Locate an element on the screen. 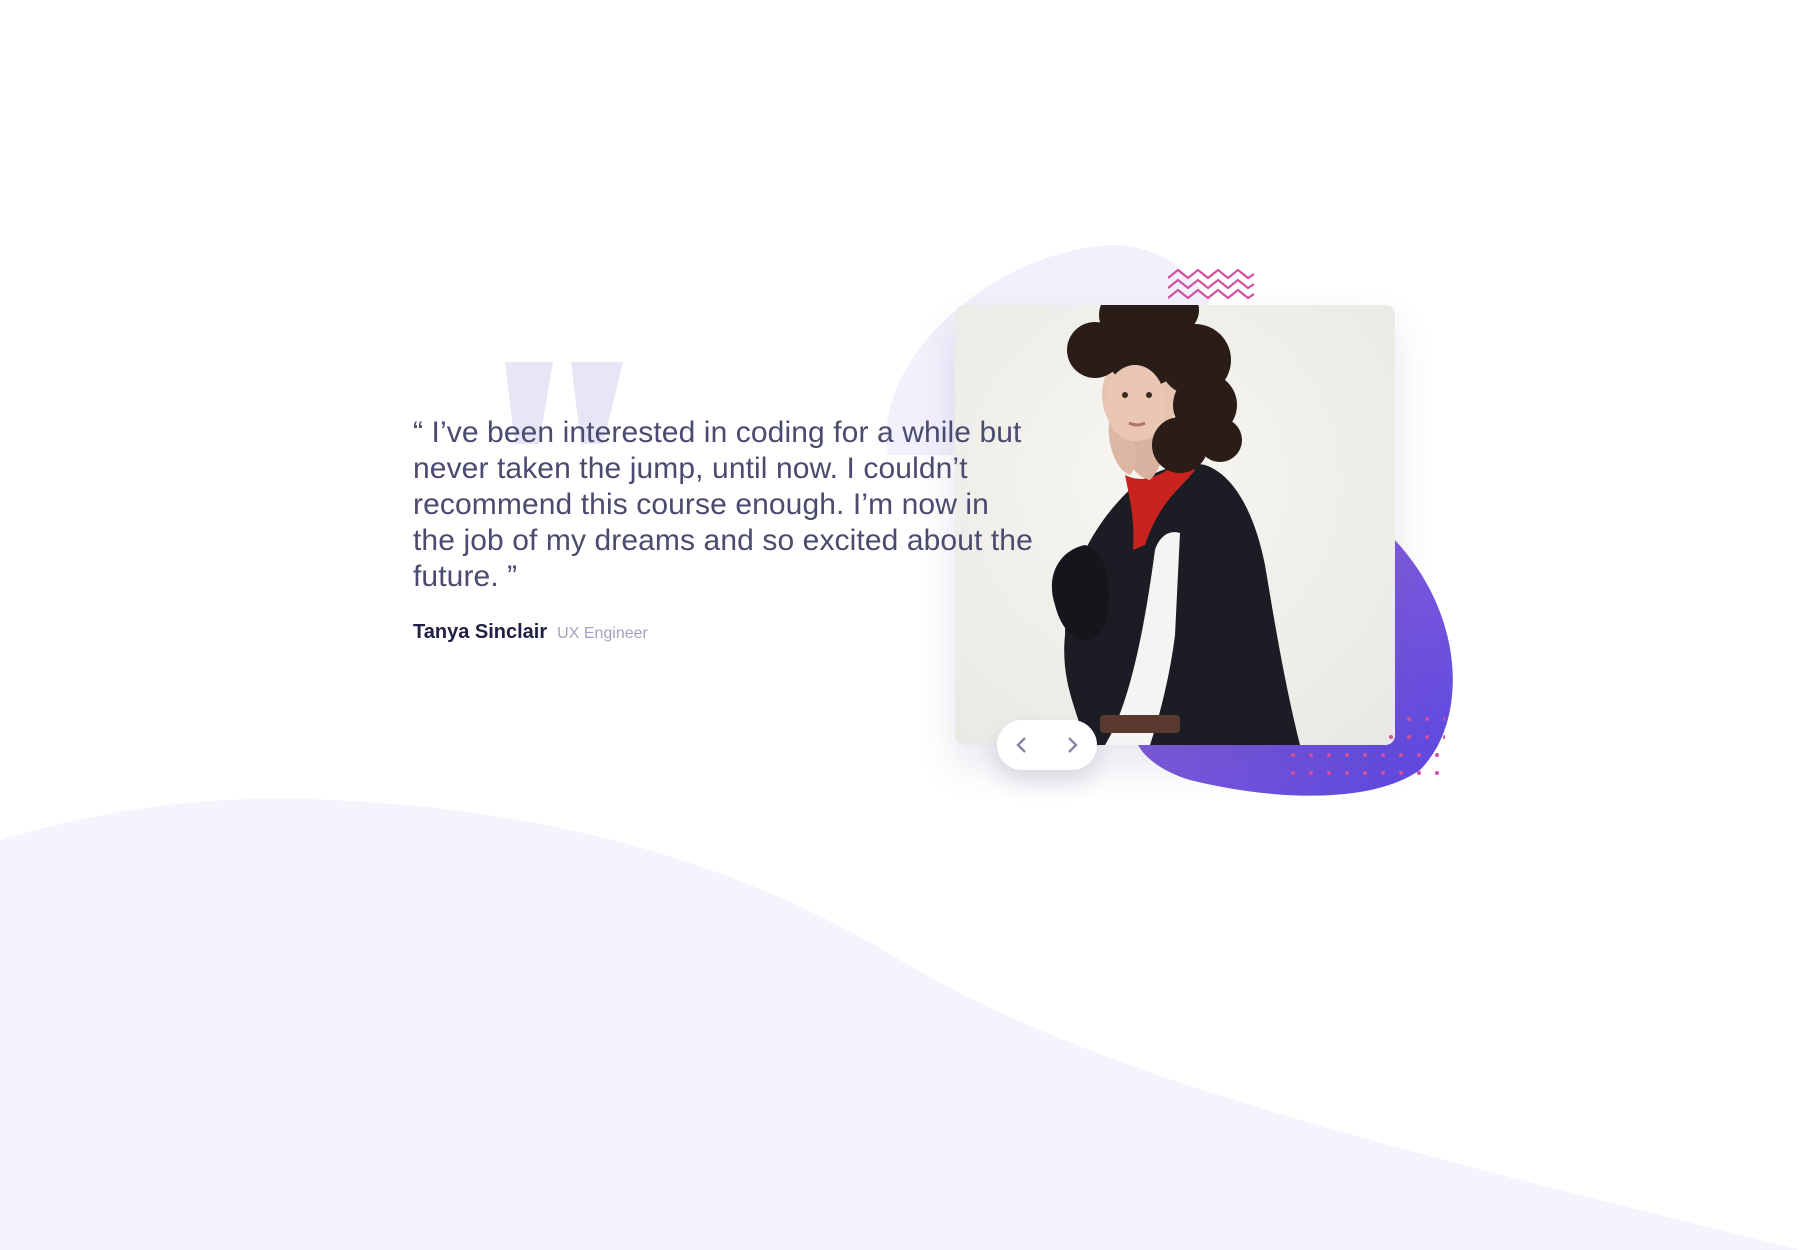  chevron-right-icon is located at coordinates (1073, 745).